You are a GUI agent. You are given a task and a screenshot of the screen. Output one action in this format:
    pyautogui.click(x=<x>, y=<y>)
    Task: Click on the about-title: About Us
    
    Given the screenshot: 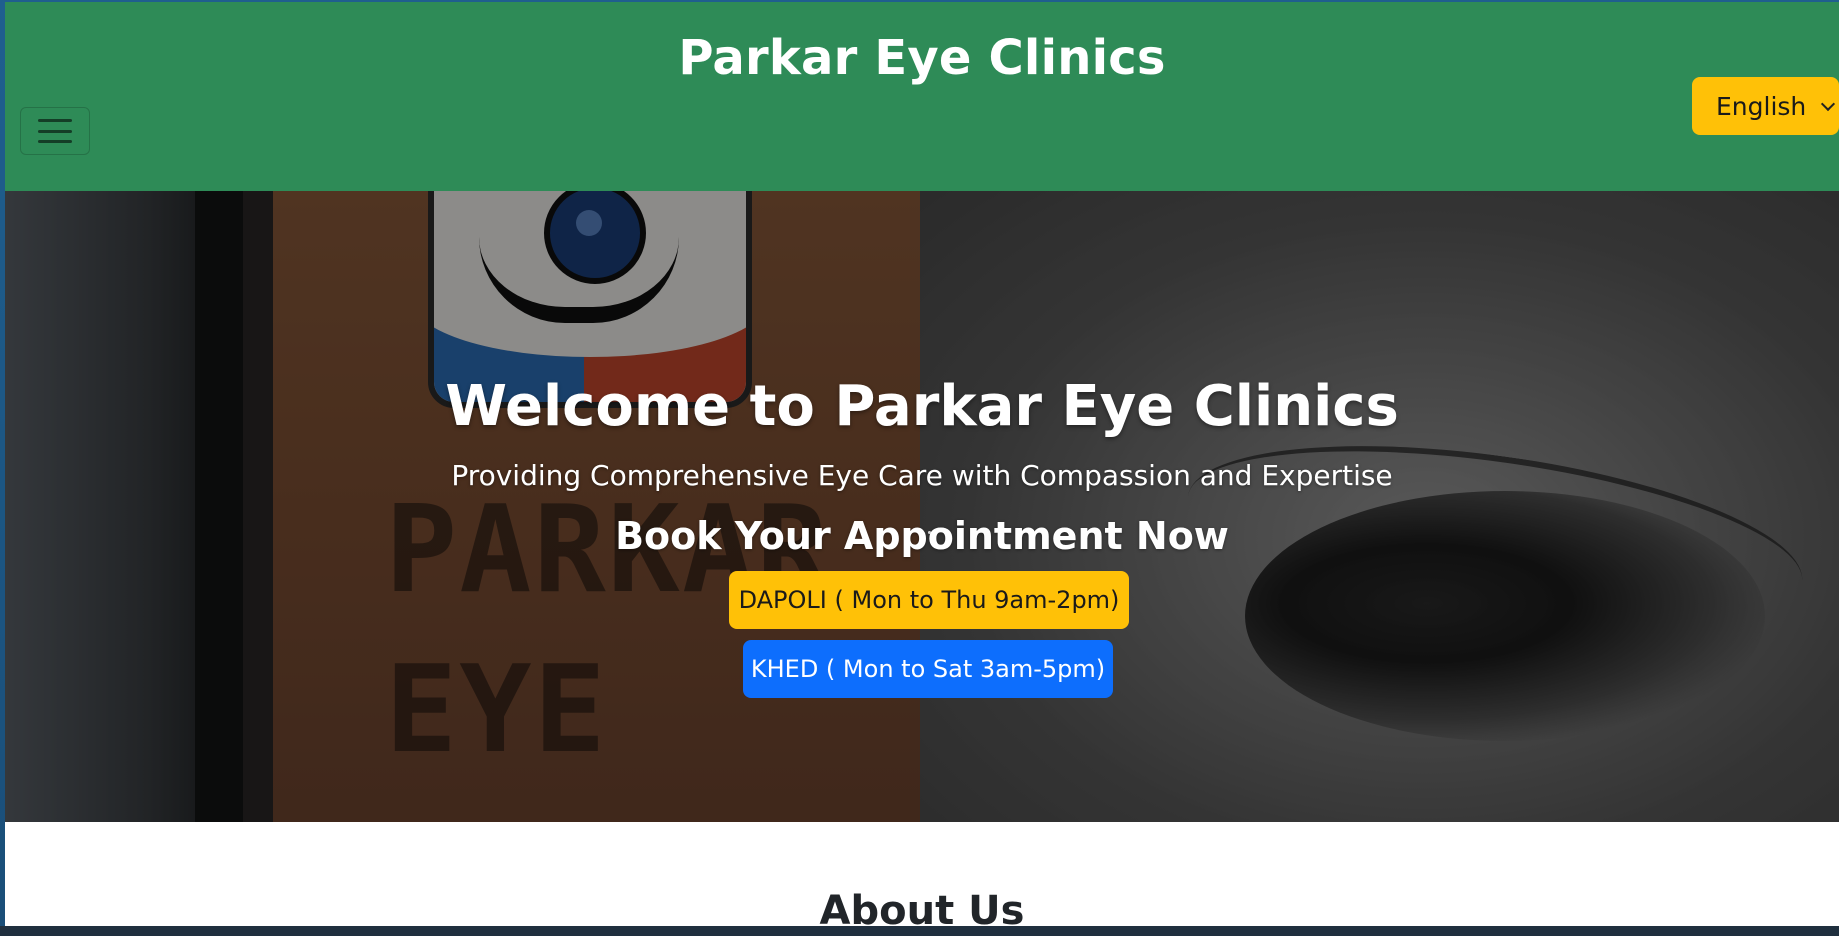 What is the action you would take?
    pyautogui.click(x=922, y=907)
    